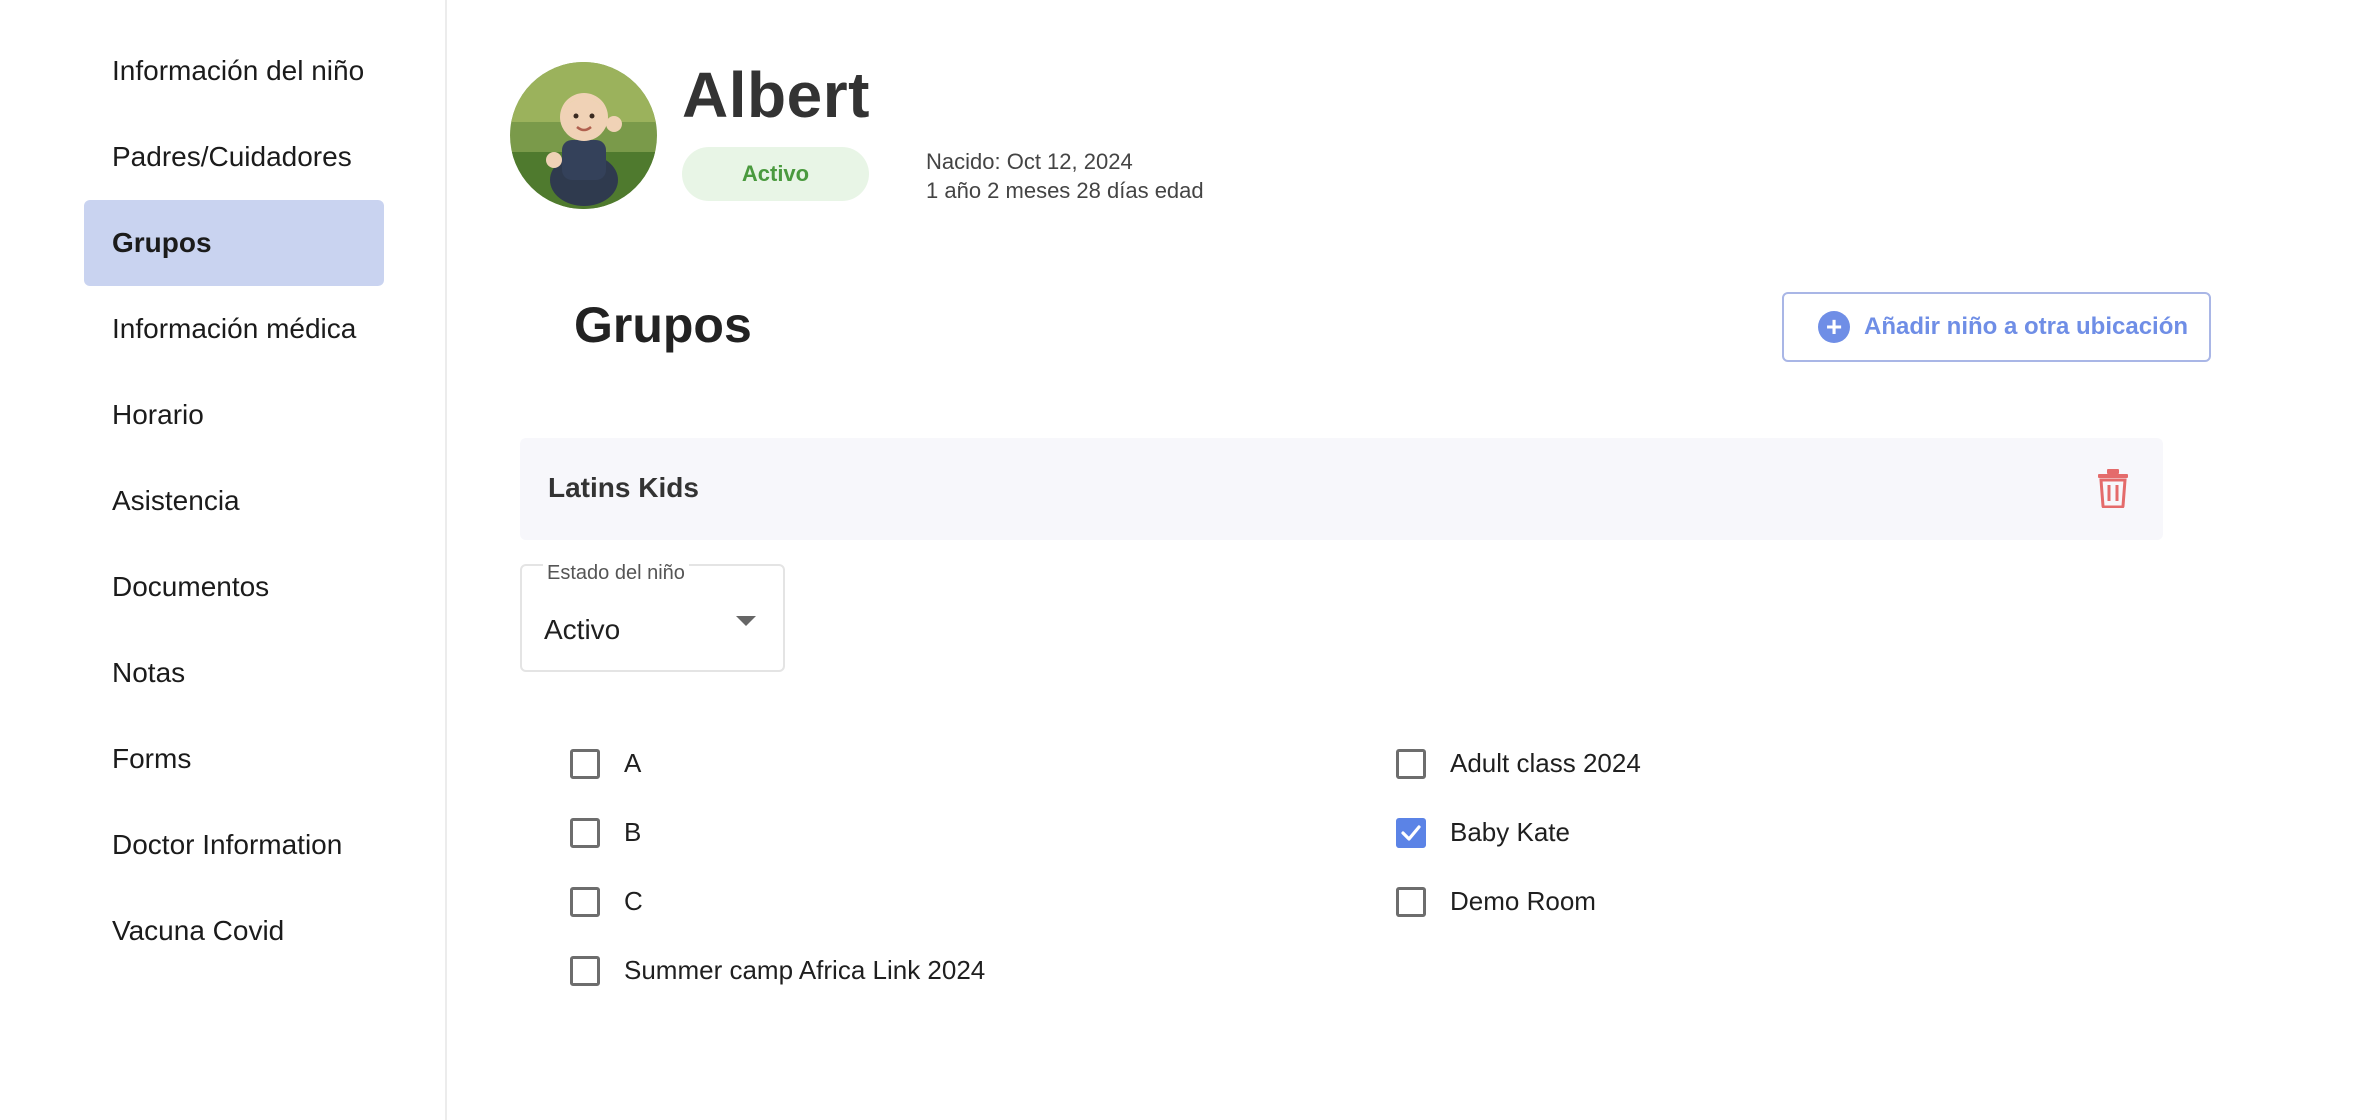 This screenshot has height=1120, width=2358. I want to click on group-name: Latins Kids, so click(623, 487).